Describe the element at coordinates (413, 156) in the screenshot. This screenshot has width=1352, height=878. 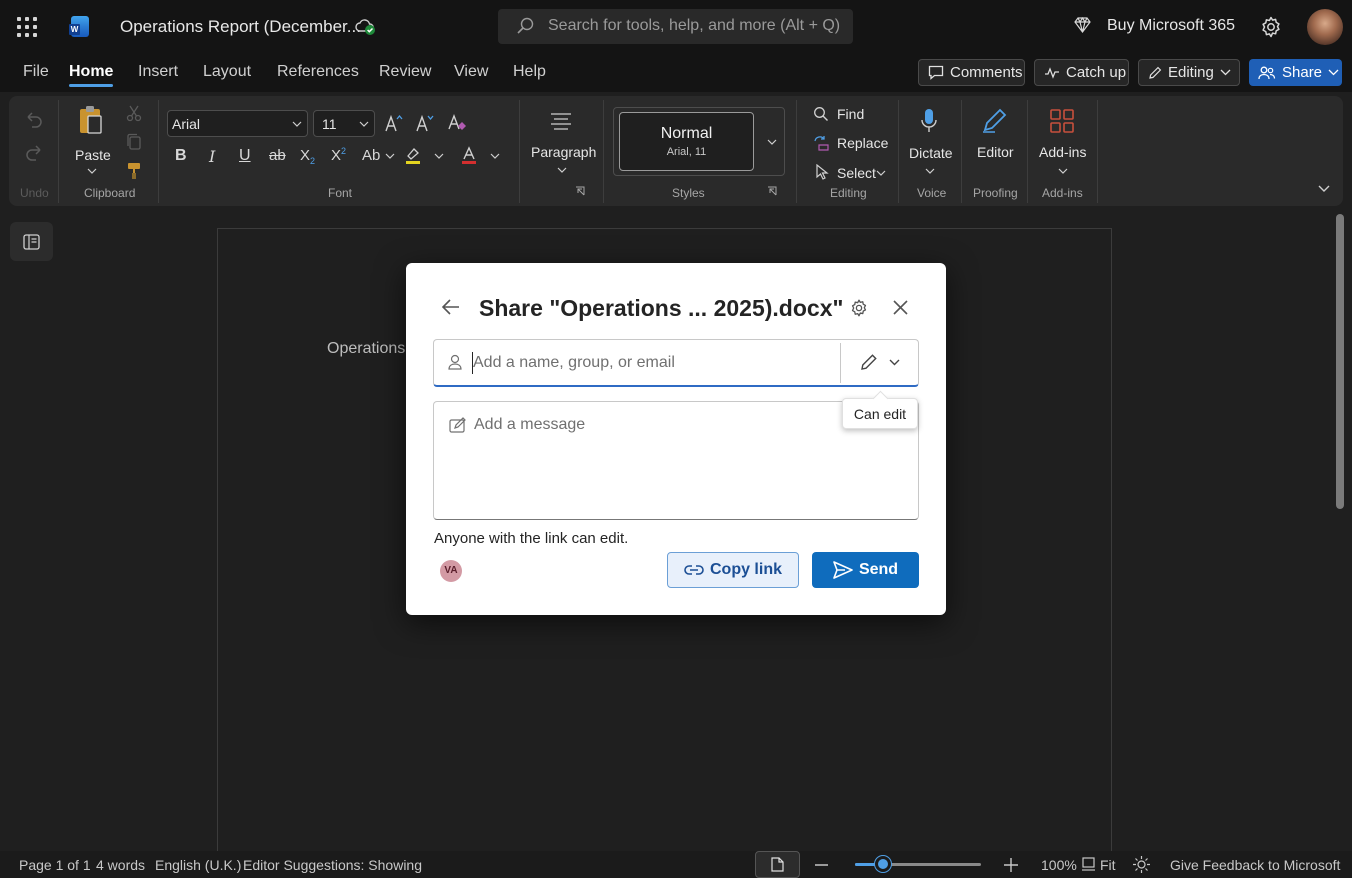
I see `highlight-icon` at that location.